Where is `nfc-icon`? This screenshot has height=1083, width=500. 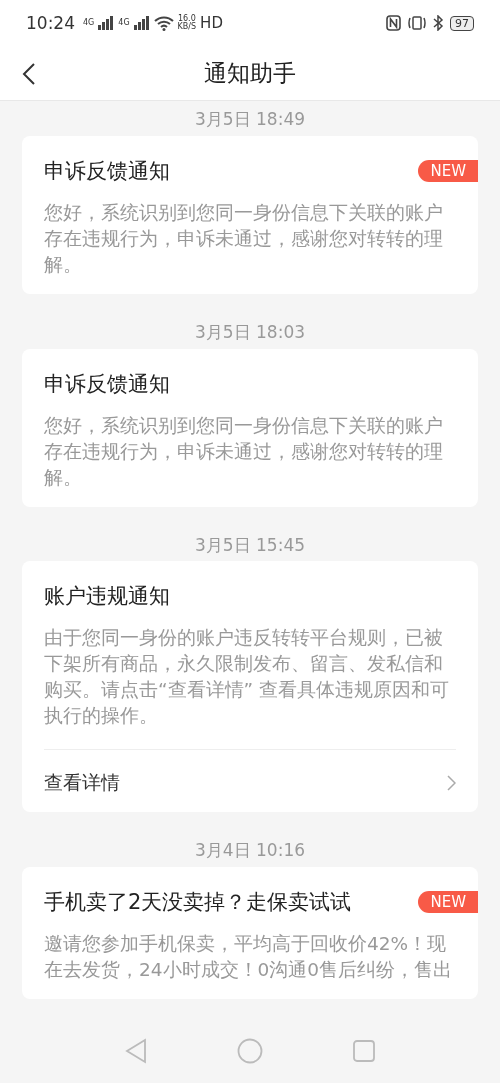
nfc-icon is located at coordinates (393, 23).